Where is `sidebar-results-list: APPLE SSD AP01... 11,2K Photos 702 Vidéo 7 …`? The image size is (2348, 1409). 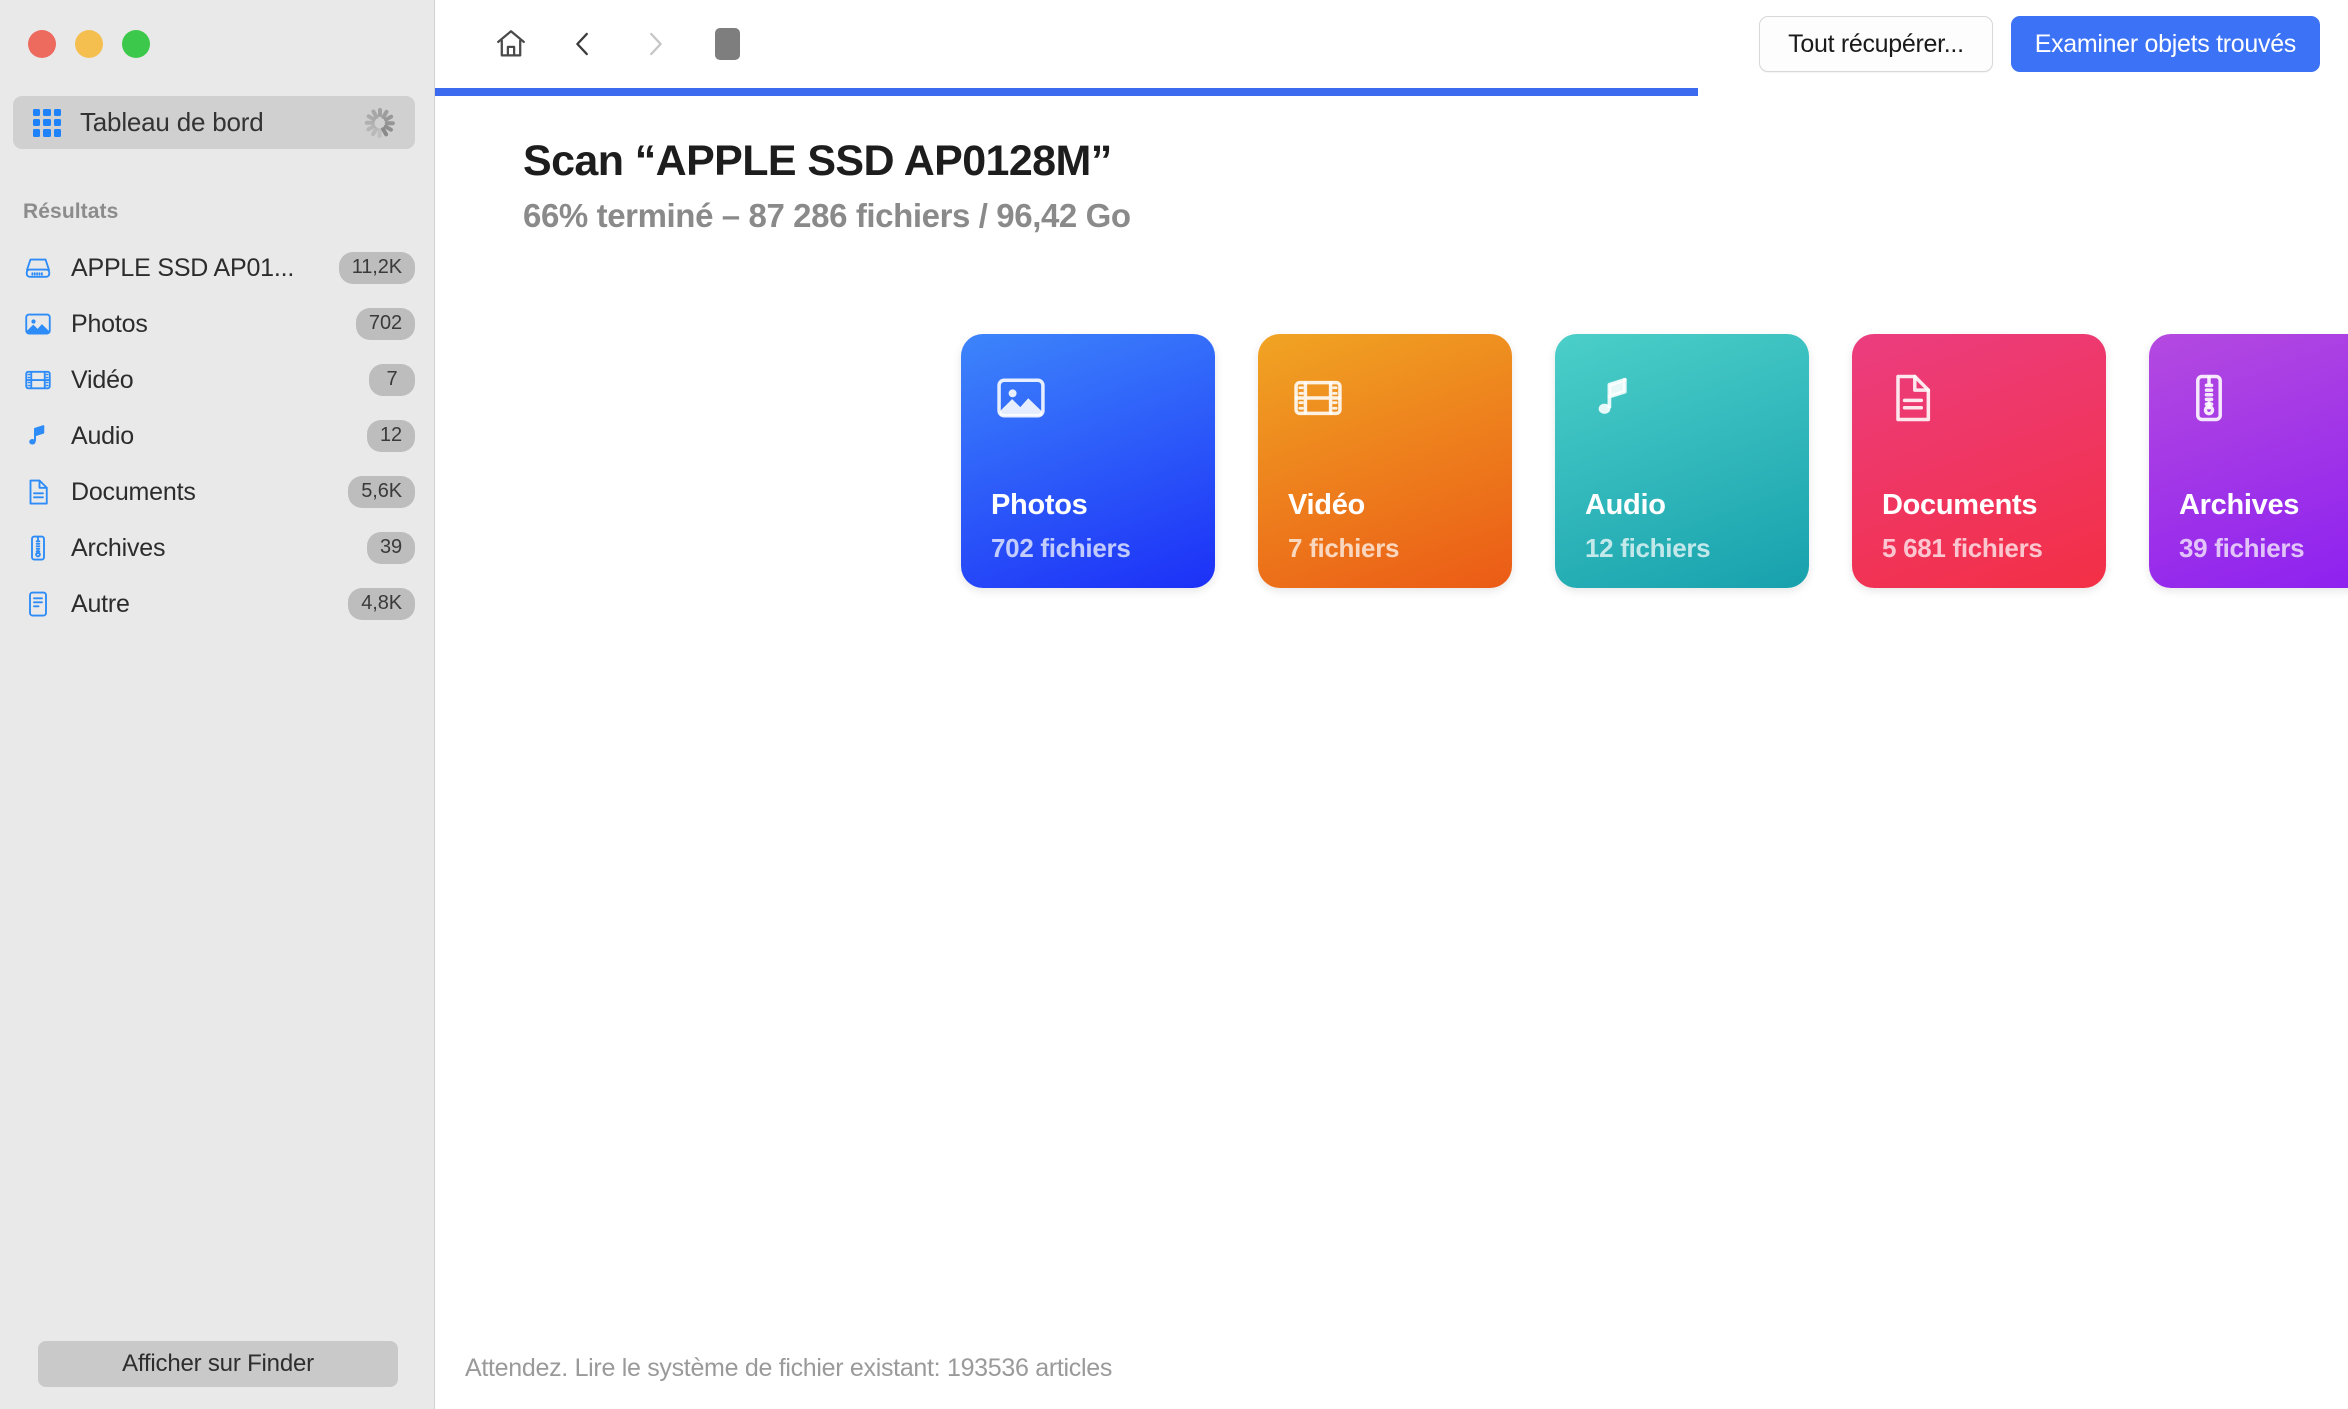 sidebar-results-list: APPLE SSD AP01... 11,2K Photos 702 Vidéo 7 … is located at coordinates (217, 436).